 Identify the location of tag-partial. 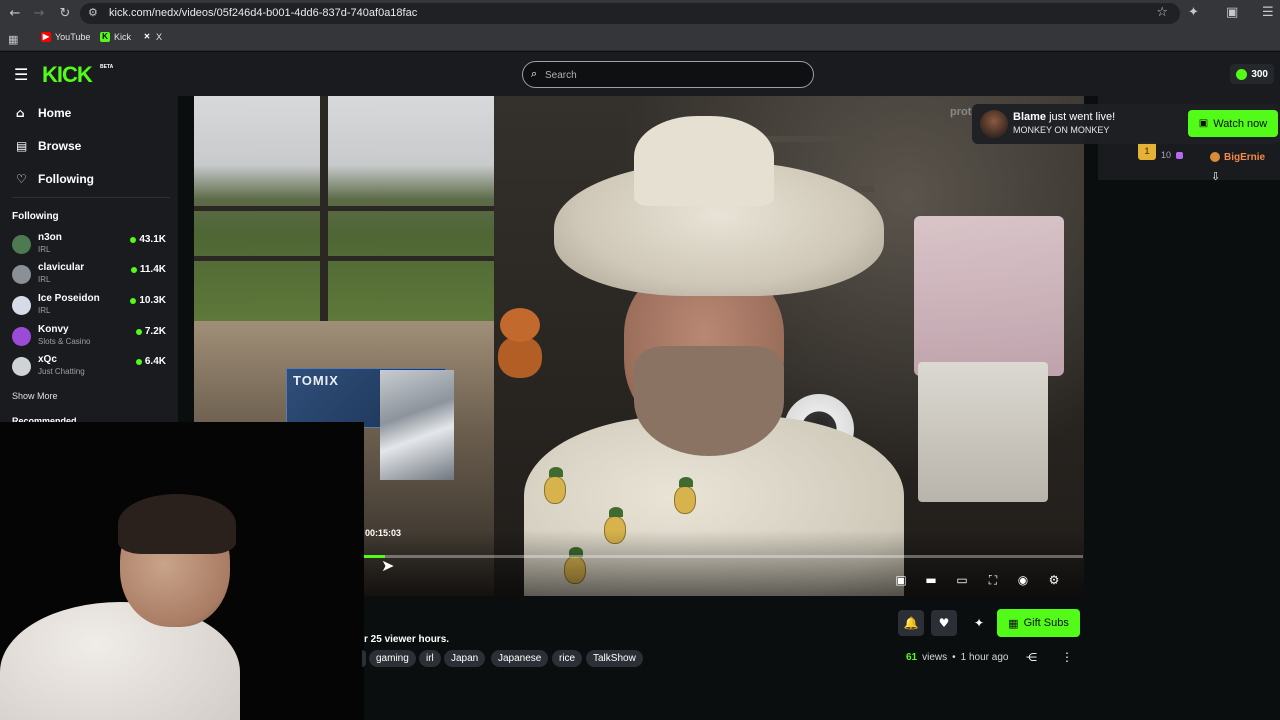
(364, 658).